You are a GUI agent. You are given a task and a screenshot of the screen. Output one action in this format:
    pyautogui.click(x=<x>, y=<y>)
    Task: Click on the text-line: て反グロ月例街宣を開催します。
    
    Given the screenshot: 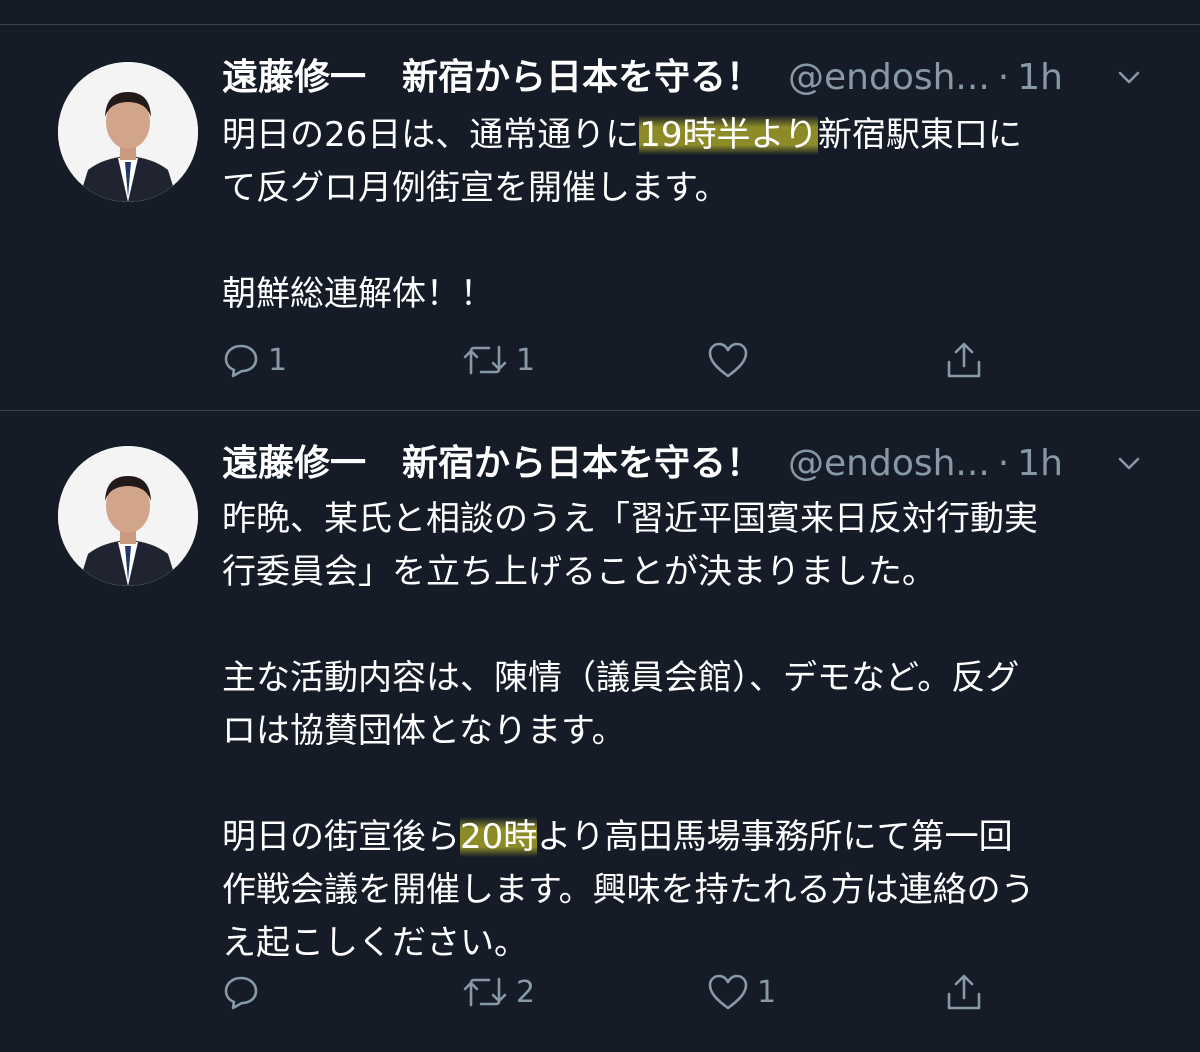 What is the action you would take?
    pyautogui.click(x=475, y=188)
    